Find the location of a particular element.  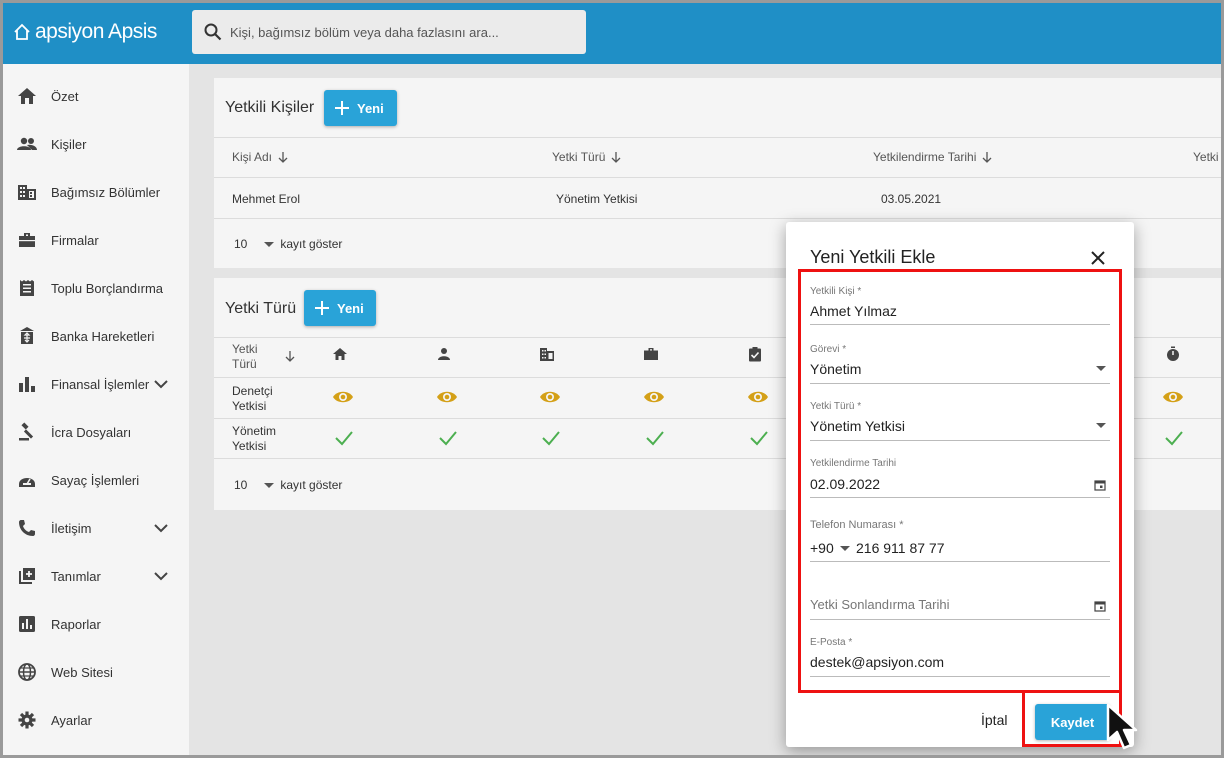

sidebar-item-ozet: Özet is located at coordinates (94, 96).